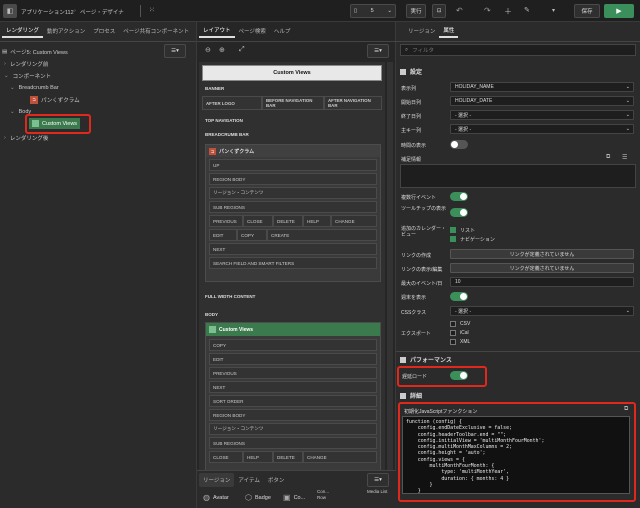 This screenshot has height=508, width=640. I want to click on redo-icon: ↷, so click(487, 10).